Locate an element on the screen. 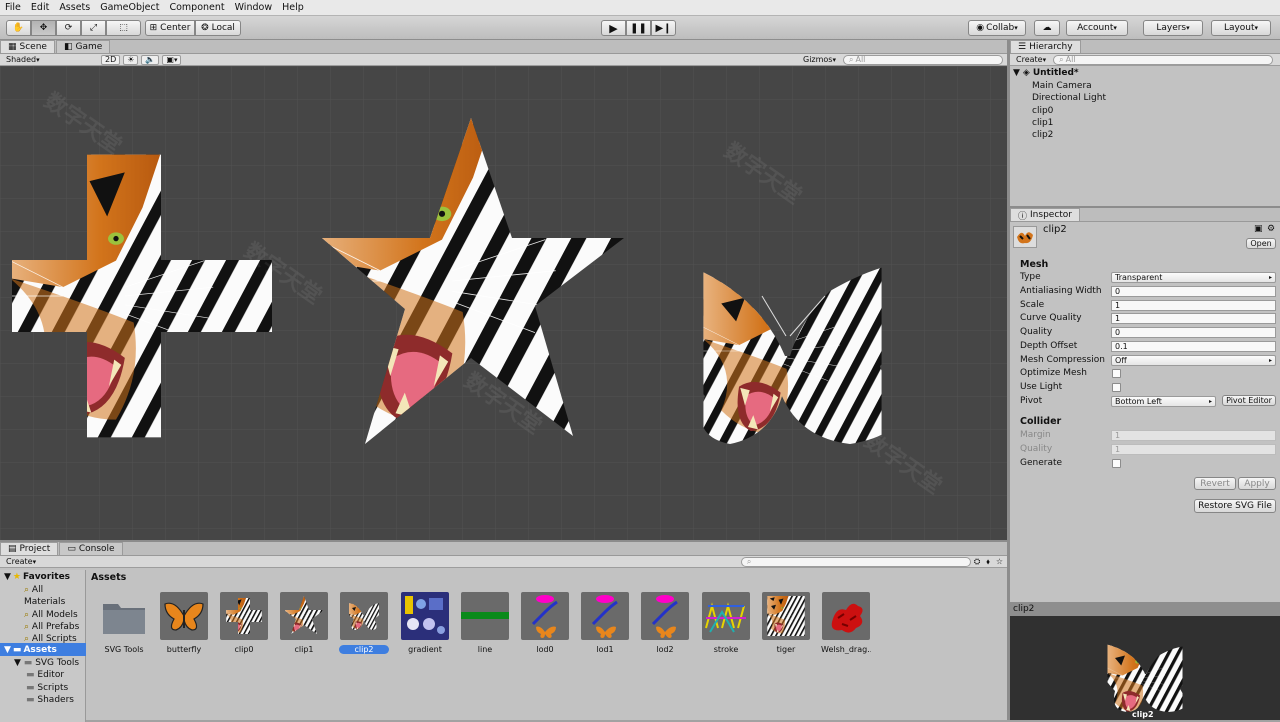 The image size is (1280, 722). settings-gear-icon: ⚙ is located at coordinates (1271, 229).